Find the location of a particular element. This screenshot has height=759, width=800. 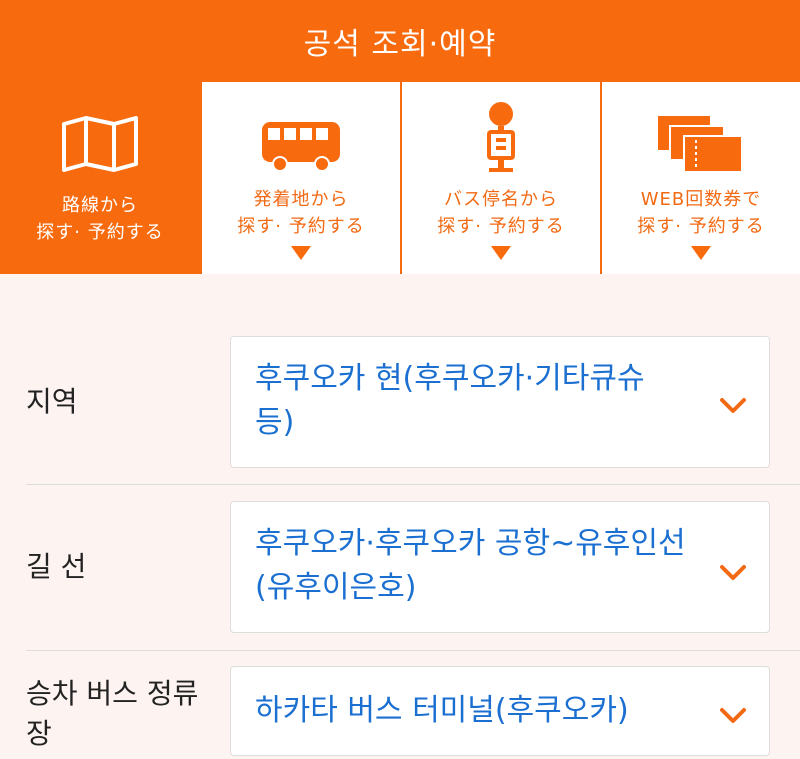

boarding-stop-label: 승차 버스 정류장 is located at coordinates (112, 713).